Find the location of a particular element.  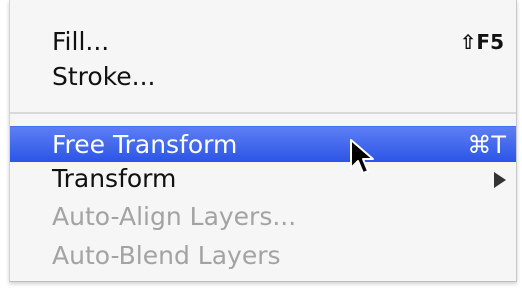

menu-item-free-transform: Free Transform ⌘T is located at coordinates (263, 144).